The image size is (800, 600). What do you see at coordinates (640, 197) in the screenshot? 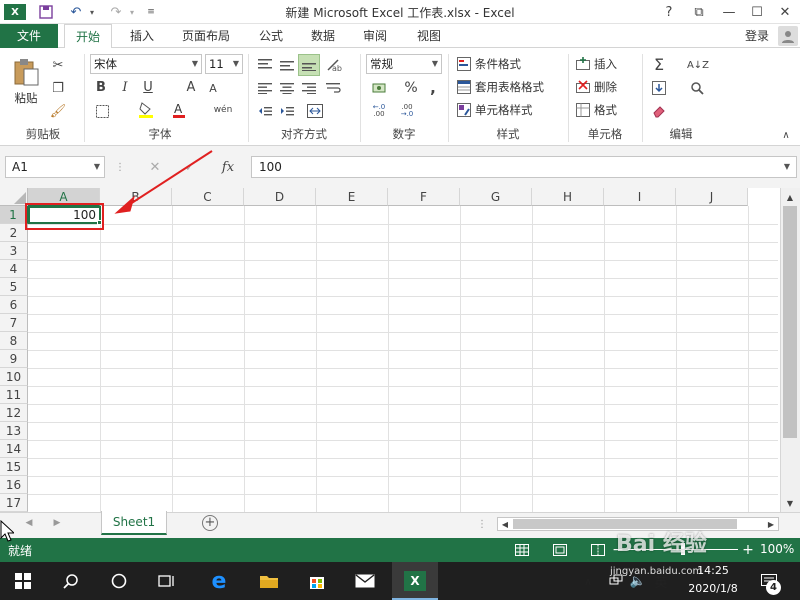
I see `column-header: I` at bounding box center [640, 197].